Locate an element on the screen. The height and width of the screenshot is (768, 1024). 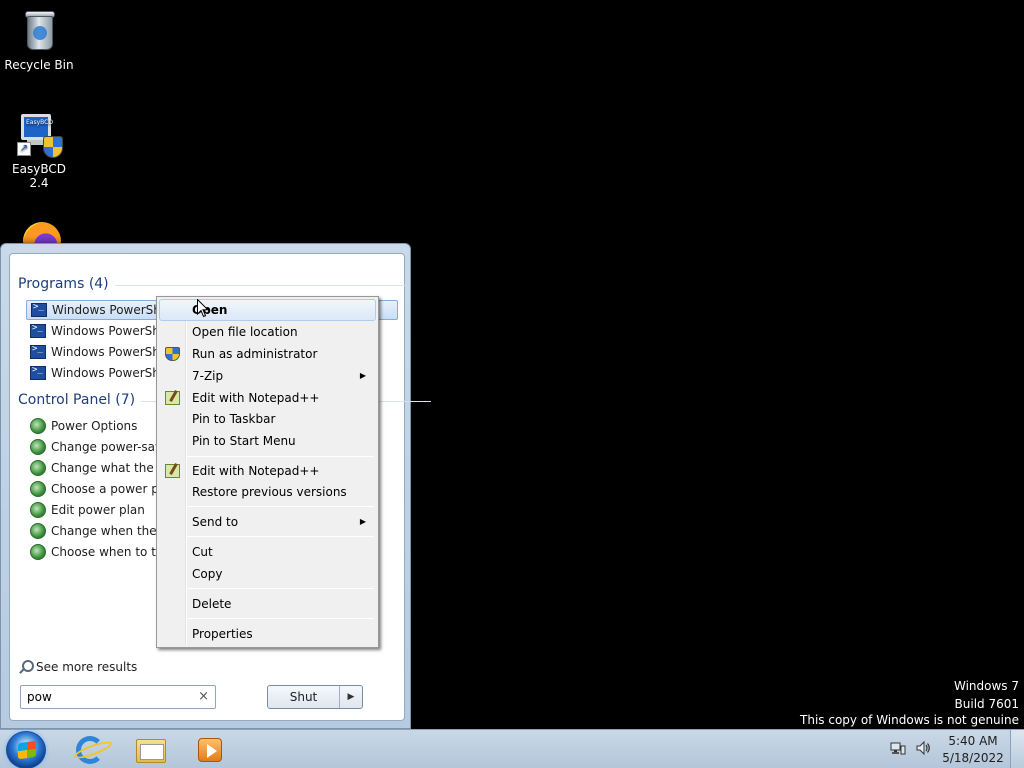
internet-explorer-icon is located at coordinates (90, 750).